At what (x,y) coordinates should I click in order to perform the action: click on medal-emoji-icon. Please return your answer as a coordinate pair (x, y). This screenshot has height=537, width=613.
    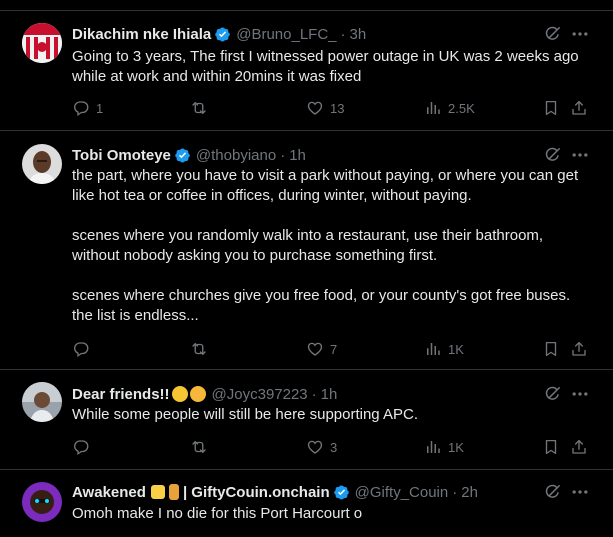
    Looking at the image, I should click on (173, 492).